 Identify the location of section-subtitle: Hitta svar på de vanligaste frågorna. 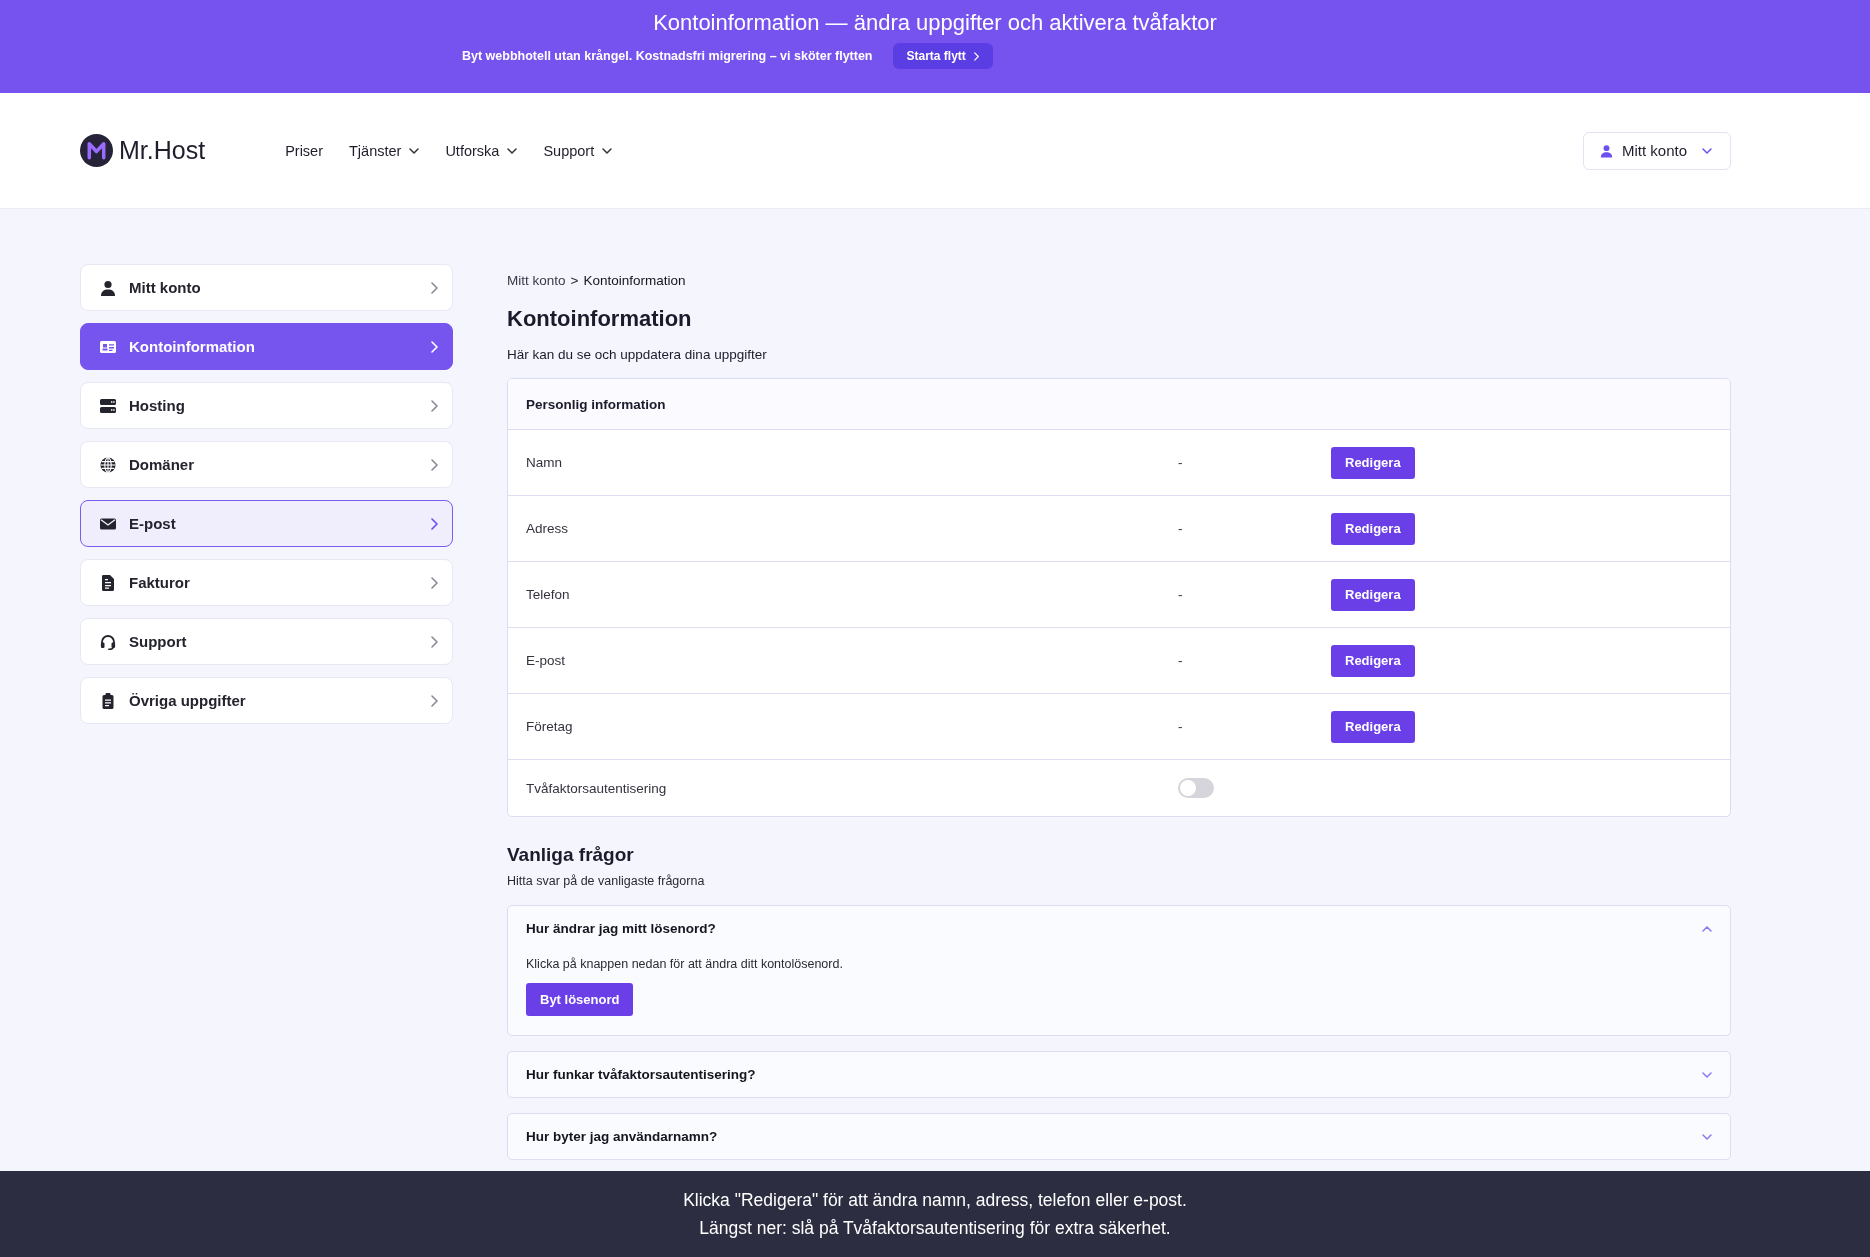
(606, 881).